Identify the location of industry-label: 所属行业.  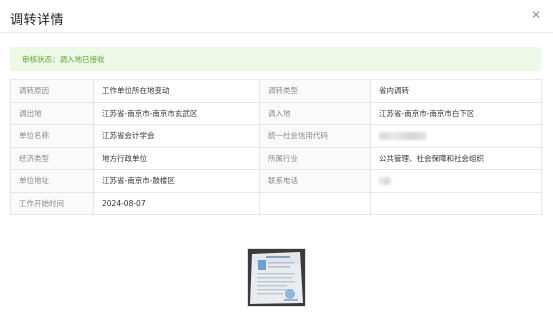
(315, 158).